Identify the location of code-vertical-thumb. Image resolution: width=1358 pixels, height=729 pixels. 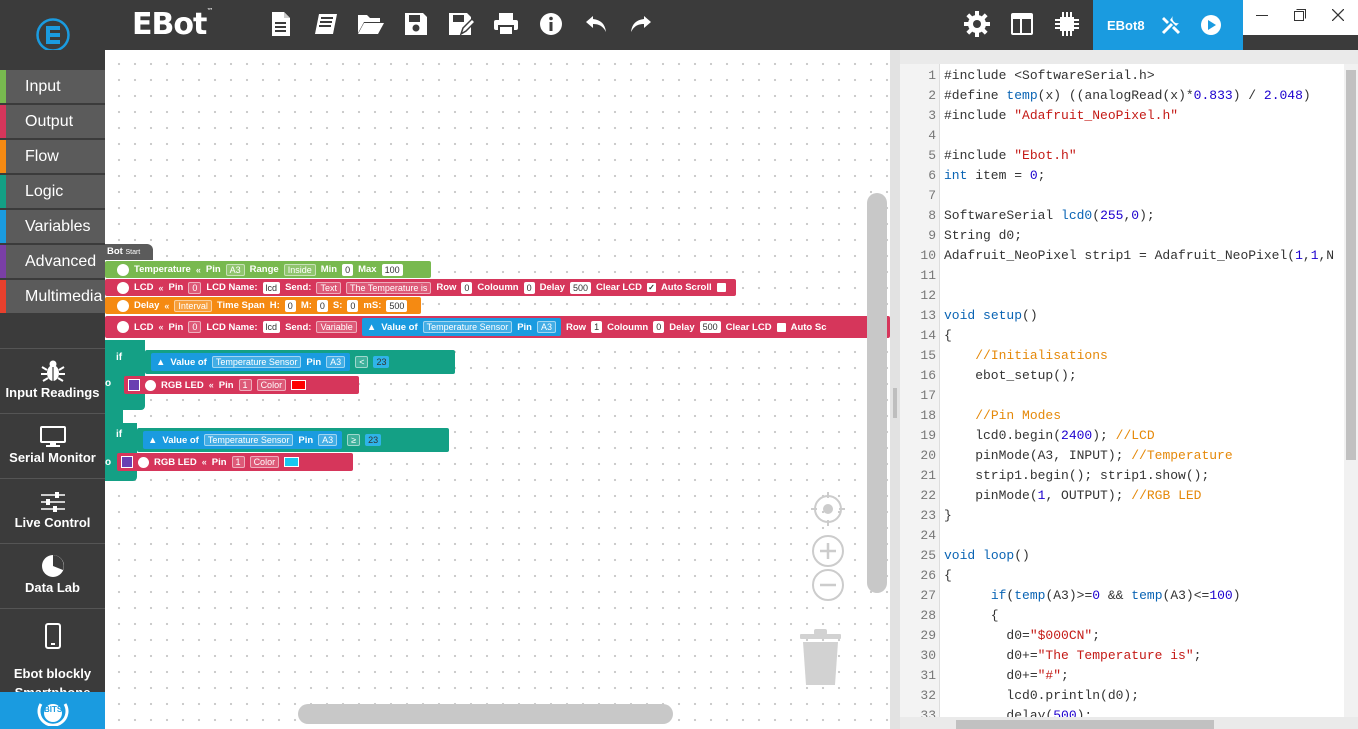
(1351, 265).